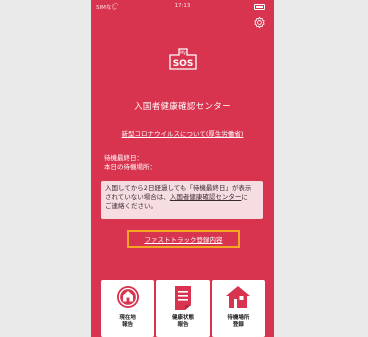 This screenshot has width=368, height=337. Describe the element at coordinates (127, 297) in the screenshot. I see `location-icon` at that location.